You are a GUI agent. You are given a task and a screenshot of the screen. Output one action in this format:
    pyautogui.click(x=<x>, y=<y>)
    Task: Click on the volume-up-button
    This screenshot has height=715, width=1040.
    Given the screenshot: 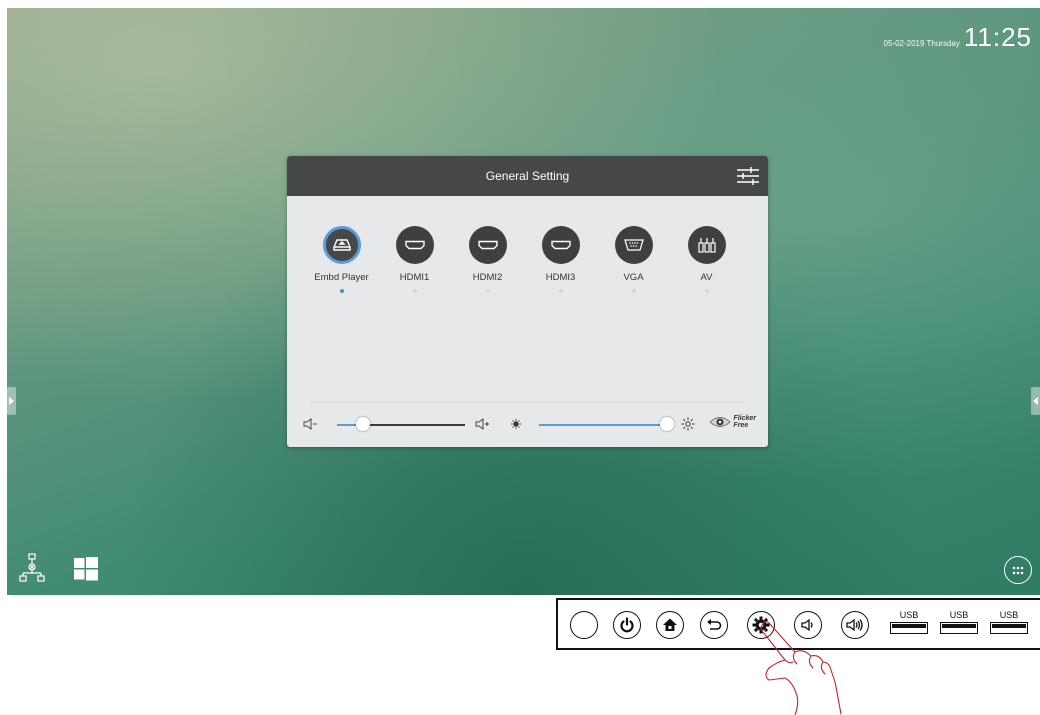 What is the action you would take?
    pyautogui.click(x=855, y=625)
    